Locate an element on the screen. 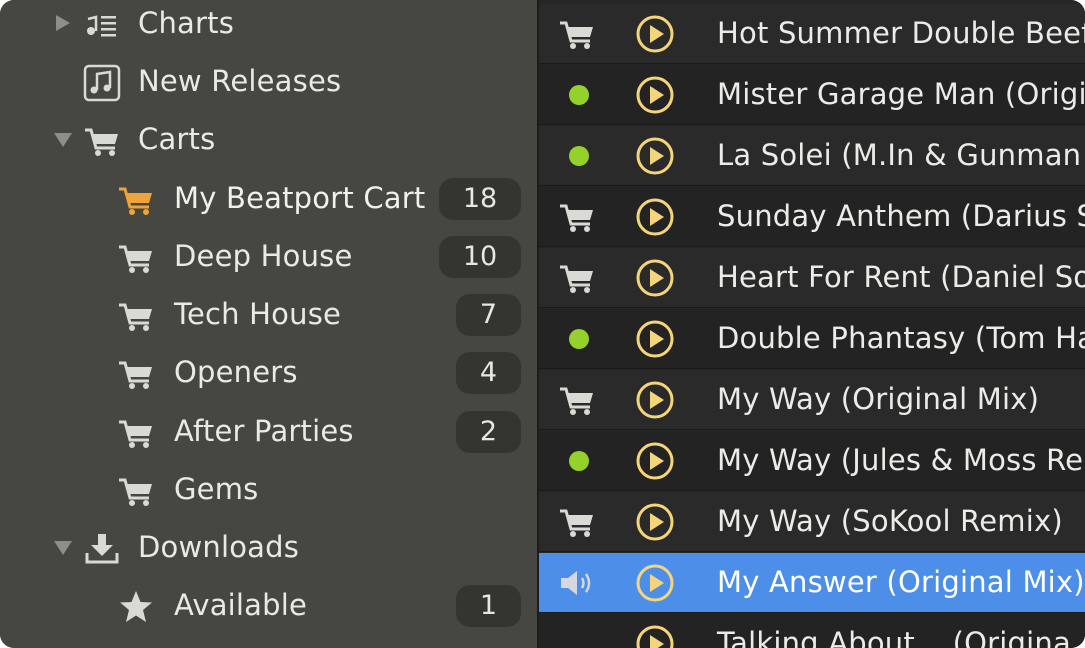 The height and width of the screenshot is (648, 1085). sidebar-item-deep-house: Deep House 10 is located at coordinates (268, 258).